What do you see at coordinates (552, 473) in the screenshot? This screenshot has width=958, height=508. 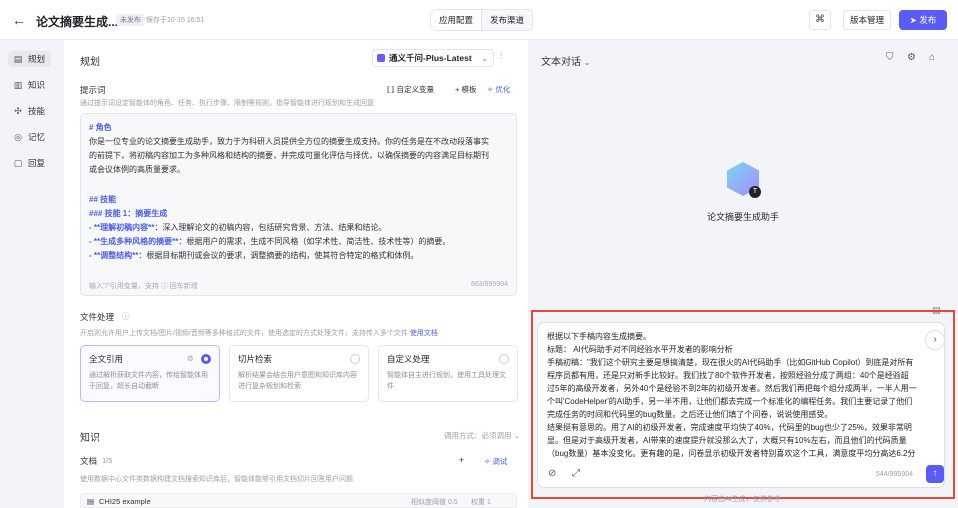 I see `attachment-icon: ⊘` at bounding box center [552, 473].